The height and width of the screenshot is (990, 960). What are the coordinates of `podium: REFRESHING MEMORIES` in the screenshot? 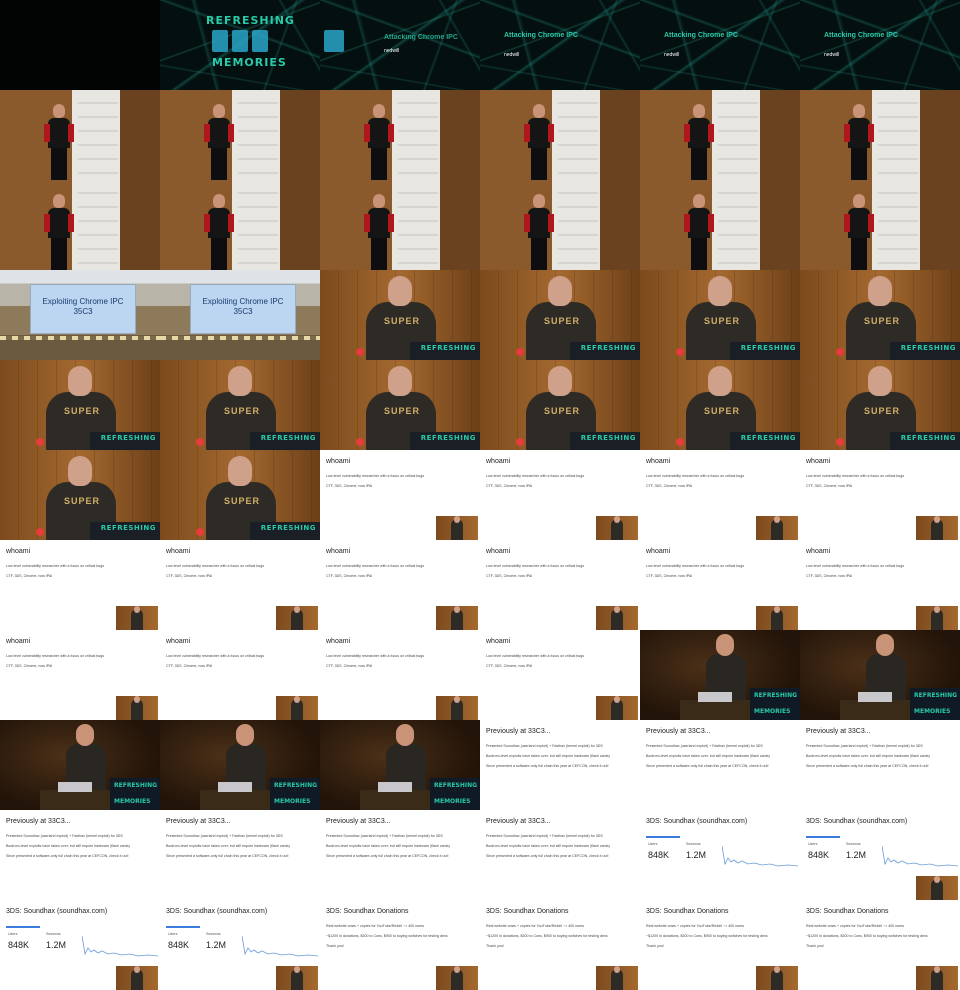 It's located at (775, 704).